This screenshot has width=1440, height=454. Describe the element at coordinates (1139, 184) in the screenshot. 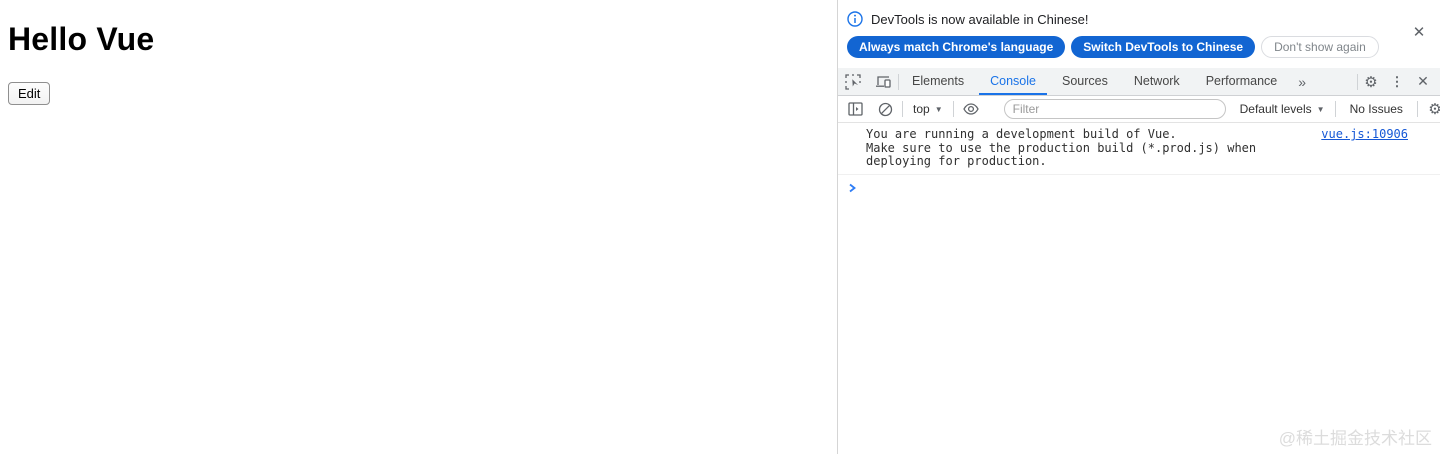

I see `console-prompt` at that location.